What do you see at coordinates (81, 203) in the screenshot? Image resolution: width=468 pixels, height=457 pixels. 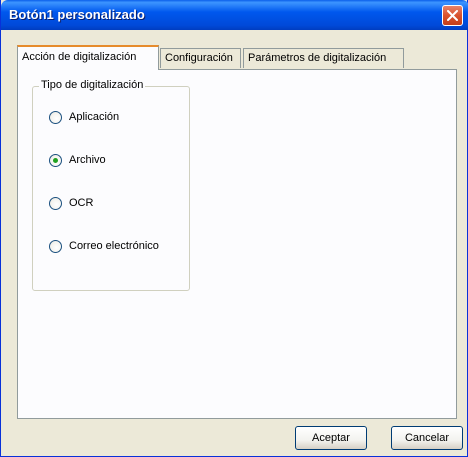 I see `radio-label: OCR` at bounding box center [81, 203].